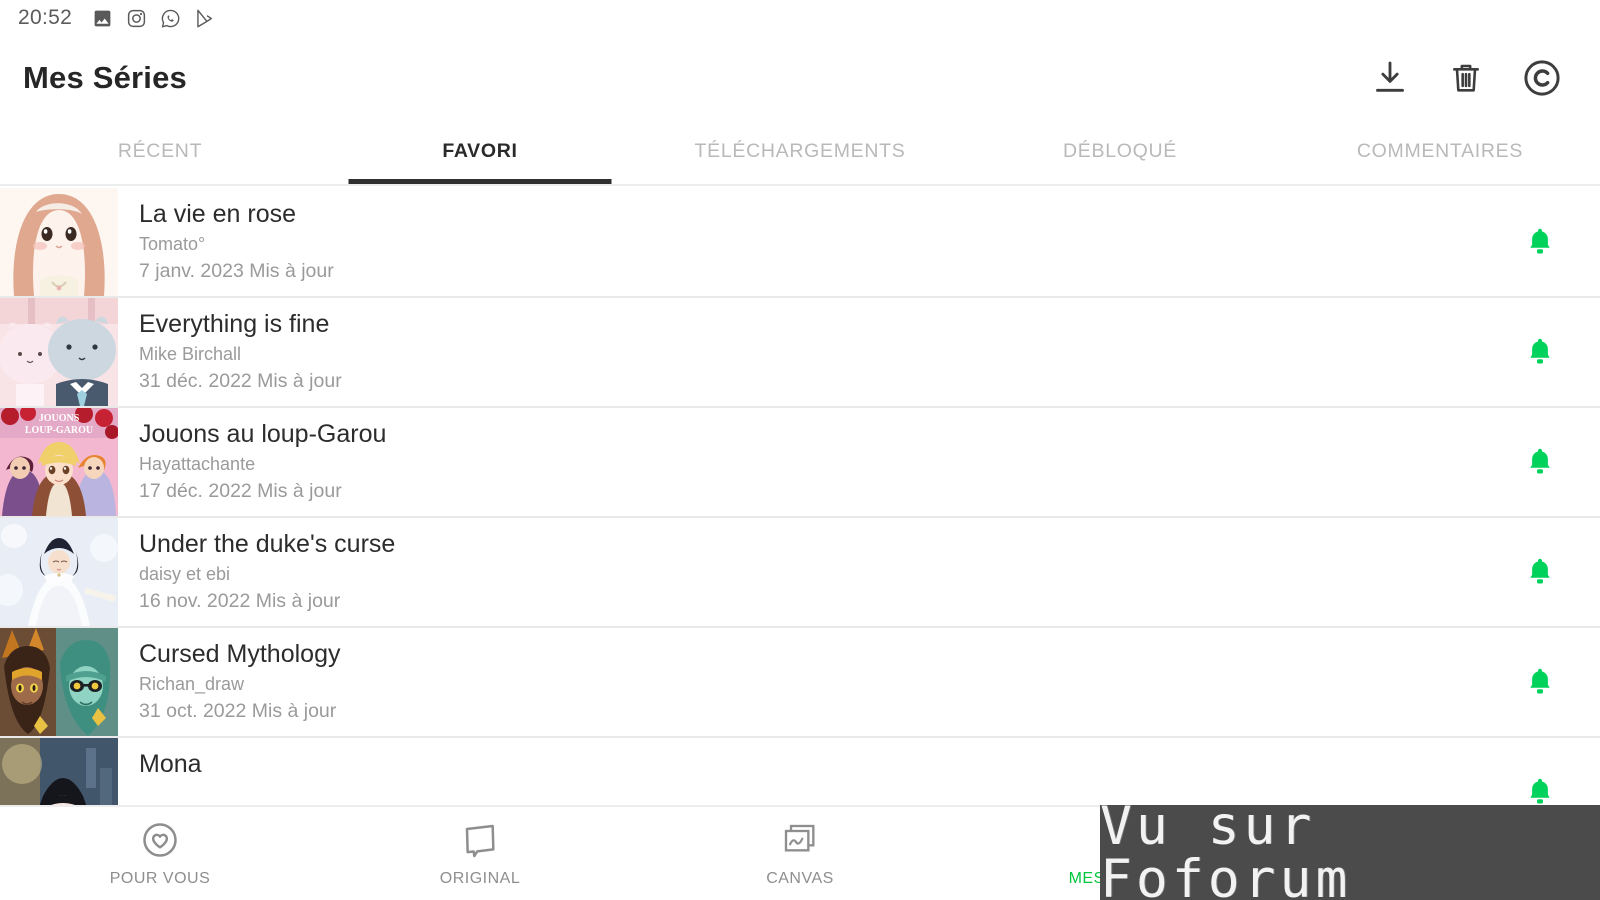 Image resolution: width=1600 pixels, height=900 pixels. Describe the element at coordinates (153, 18) in the screenshot. I see `status-notification-icons` at that location.